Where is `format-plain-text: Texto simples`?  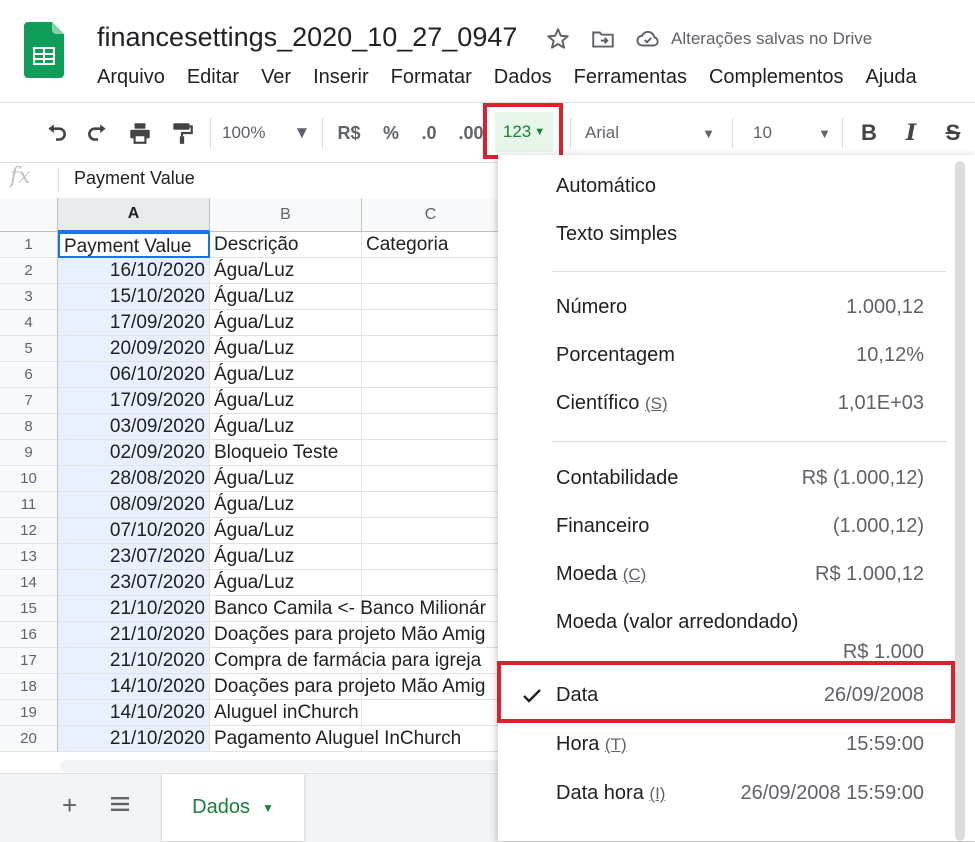 format-plain-text: Texto simples is located at coordinates (728, 235).